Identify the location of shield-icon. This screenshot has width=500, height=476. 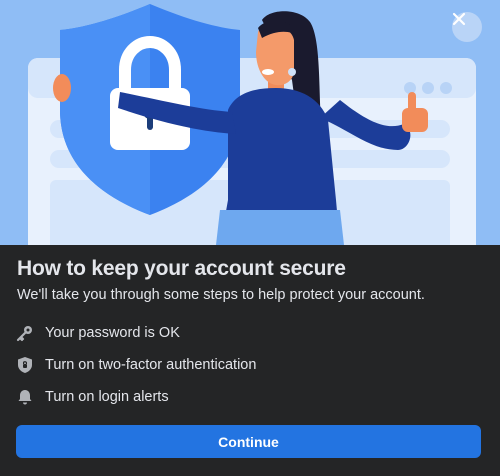
(25, 365).